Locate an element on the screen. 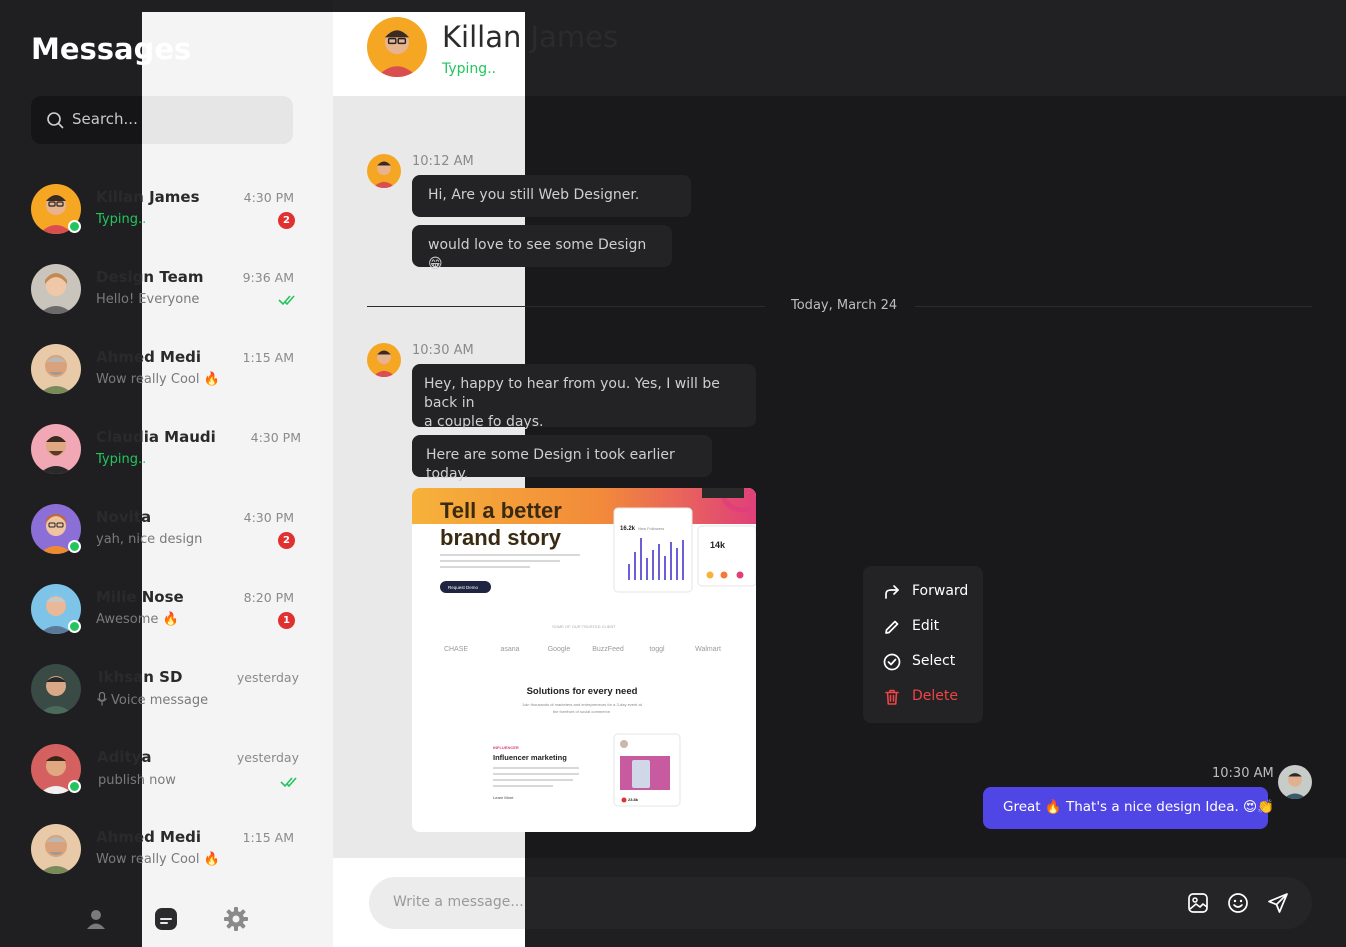 The image size is (1346, 947). contact-avatar is located at coordinates (397, 47).